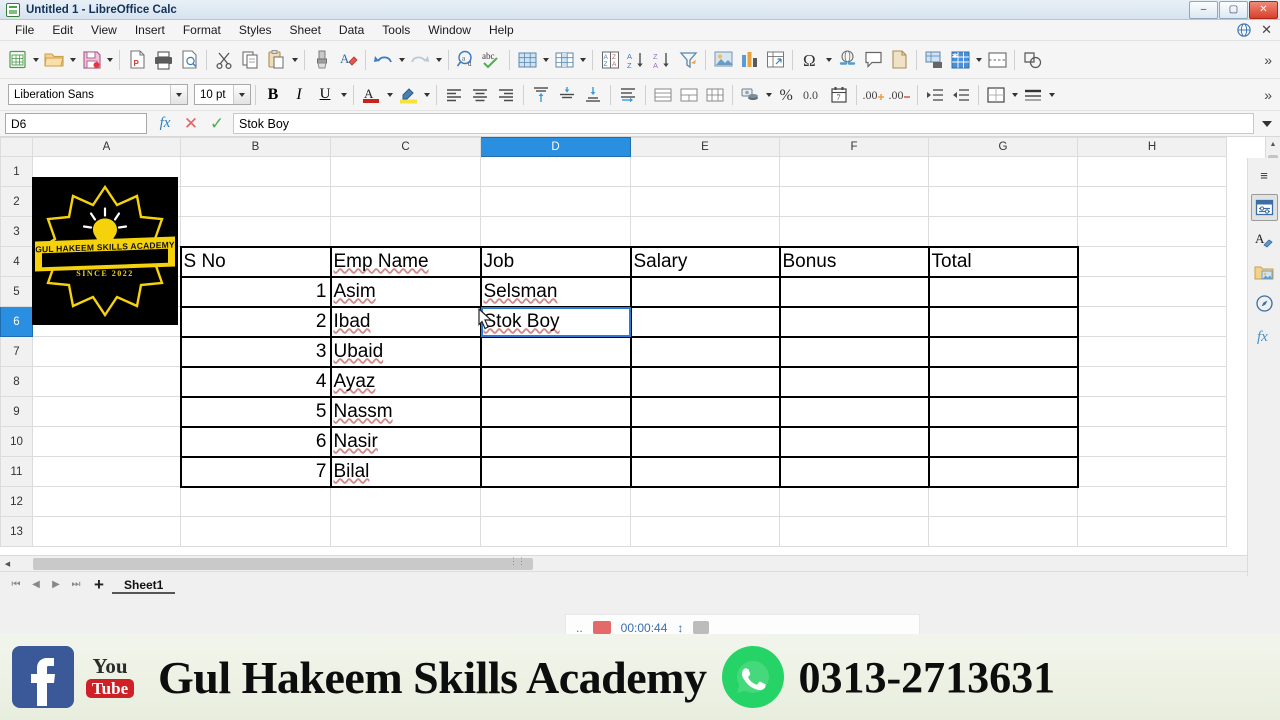 This screenshot has height=720, width=1280. Describe the element at coordinates (899, 60) in the screenshot. I see `headers-footers-icon` at that location.